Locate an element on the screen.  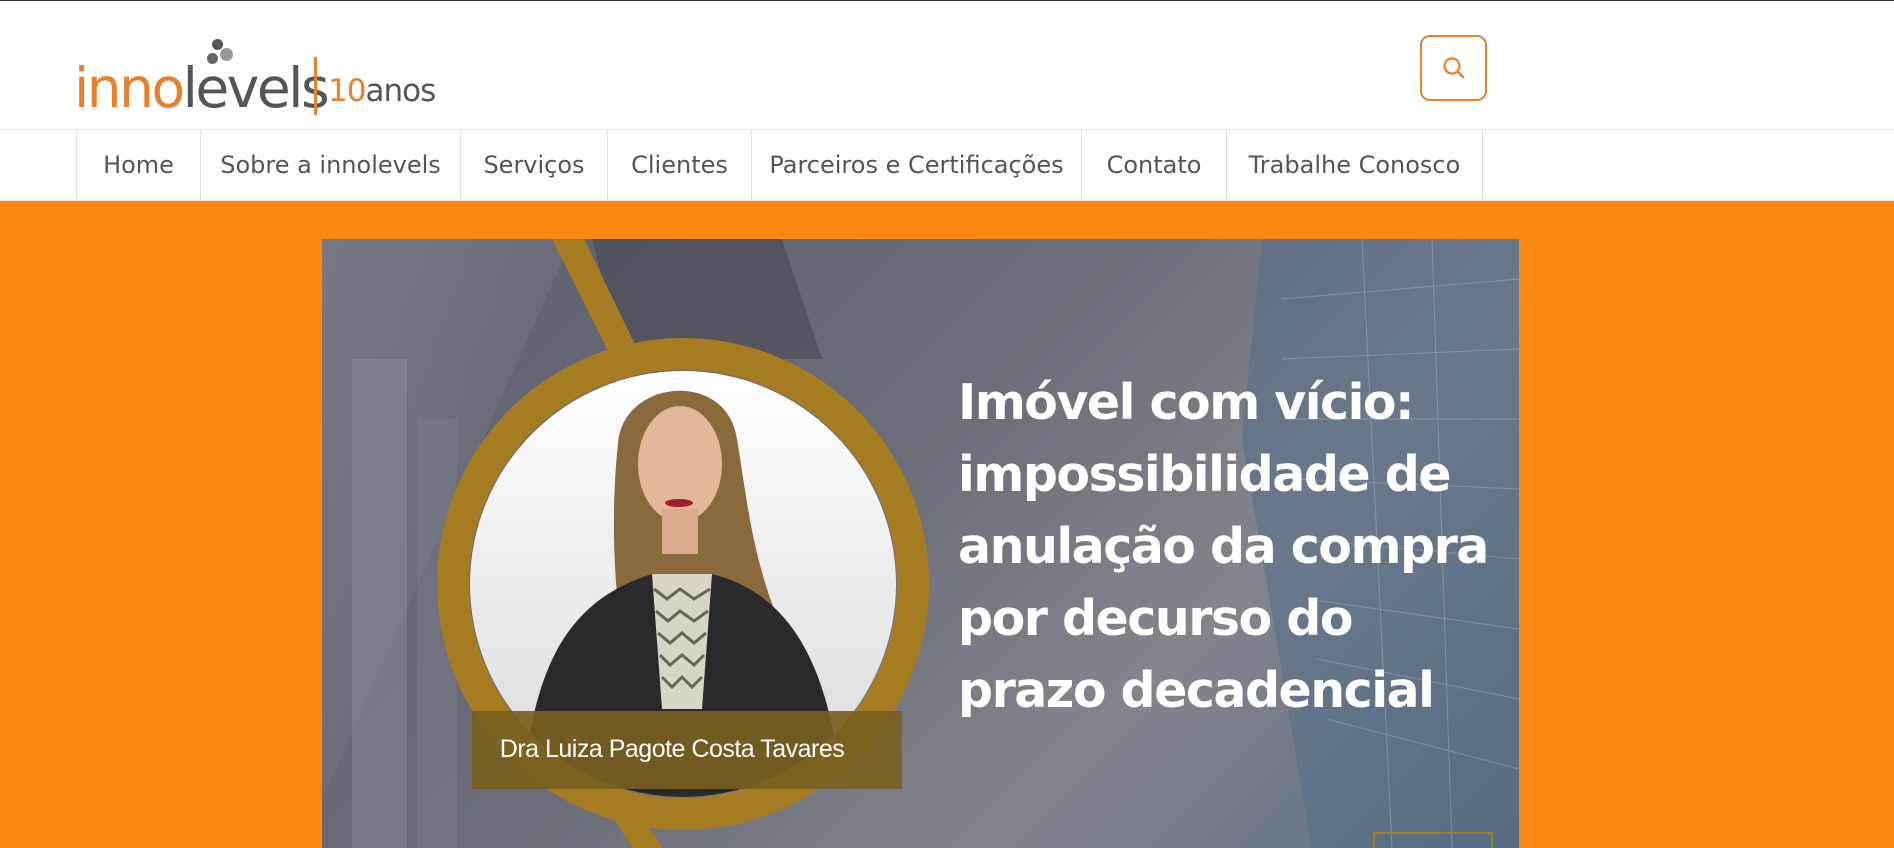
nav-item-label: Home is located at coordinates (138, 165).